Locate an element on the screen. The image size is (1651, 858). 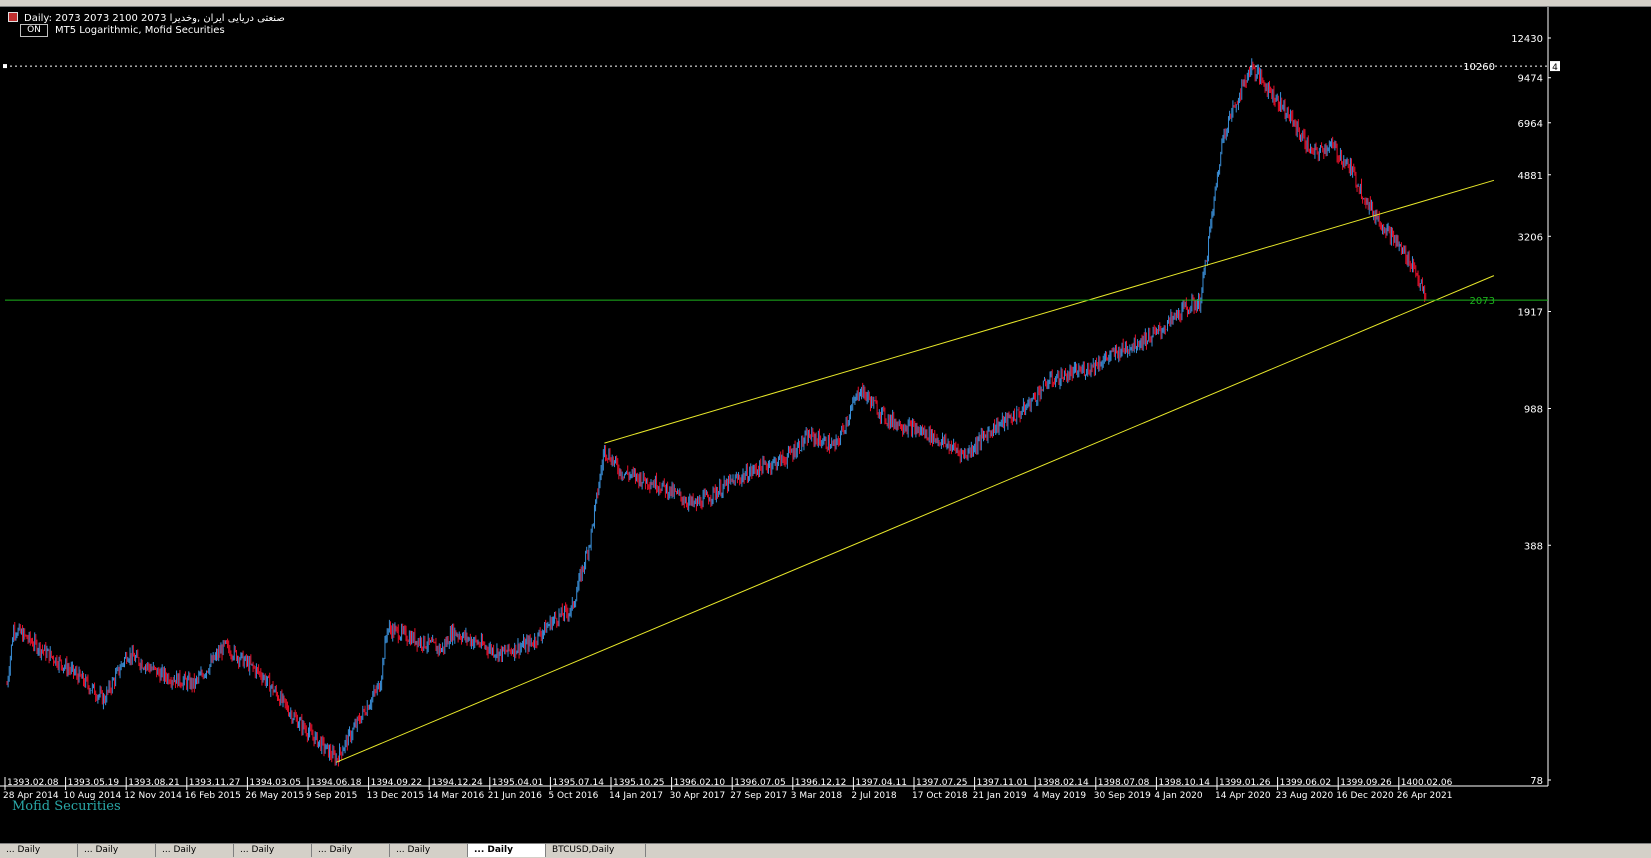
time-label-gregorian: 14 Mar 2016 is located at coordinates (455, 796).